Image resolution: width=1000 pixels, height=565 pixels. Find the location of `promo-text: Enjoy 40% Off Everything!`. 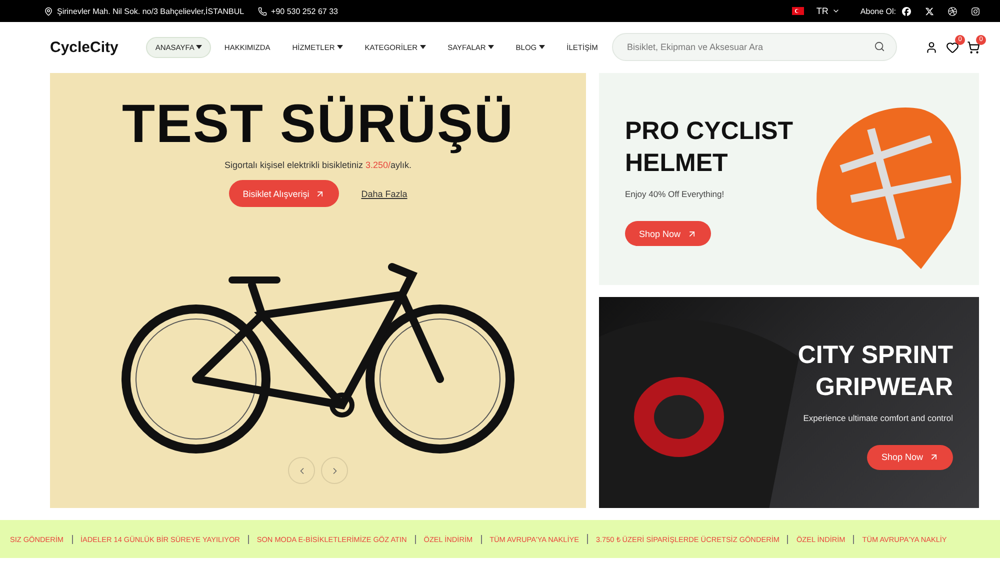

promo-text: Enjoy 40% Off Everything! is located at coordinates (674, 194).